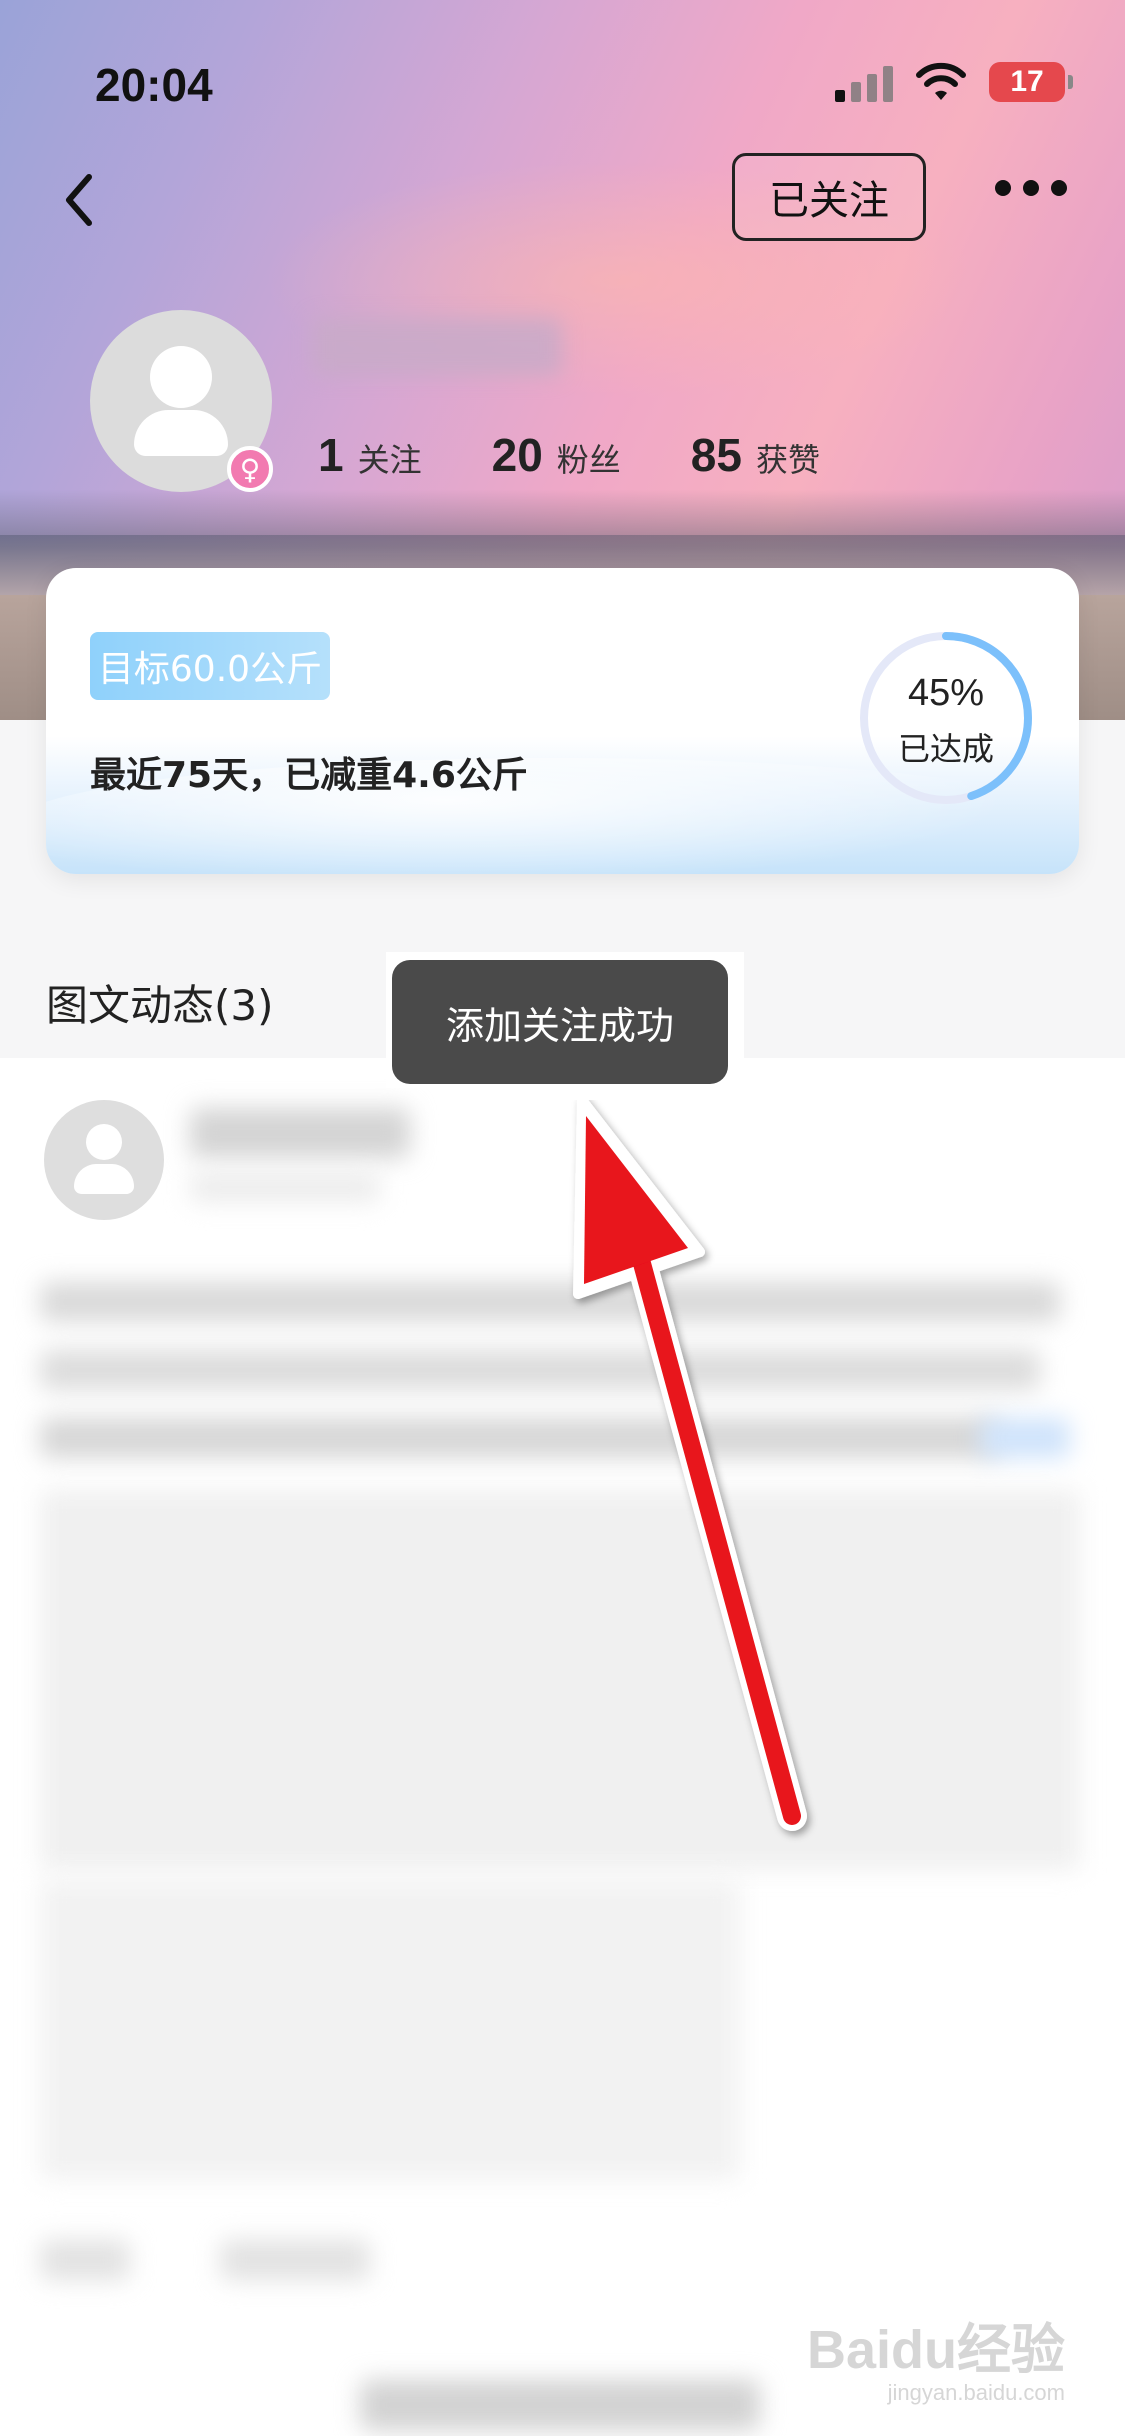 Image resolution: width=1125 pixels, height=2436 pixels. What do you see at coordinates (935, 2350) in the screenshot?
I see `watermark-brand: Baidu经验` at bounding box center [935, 2350].